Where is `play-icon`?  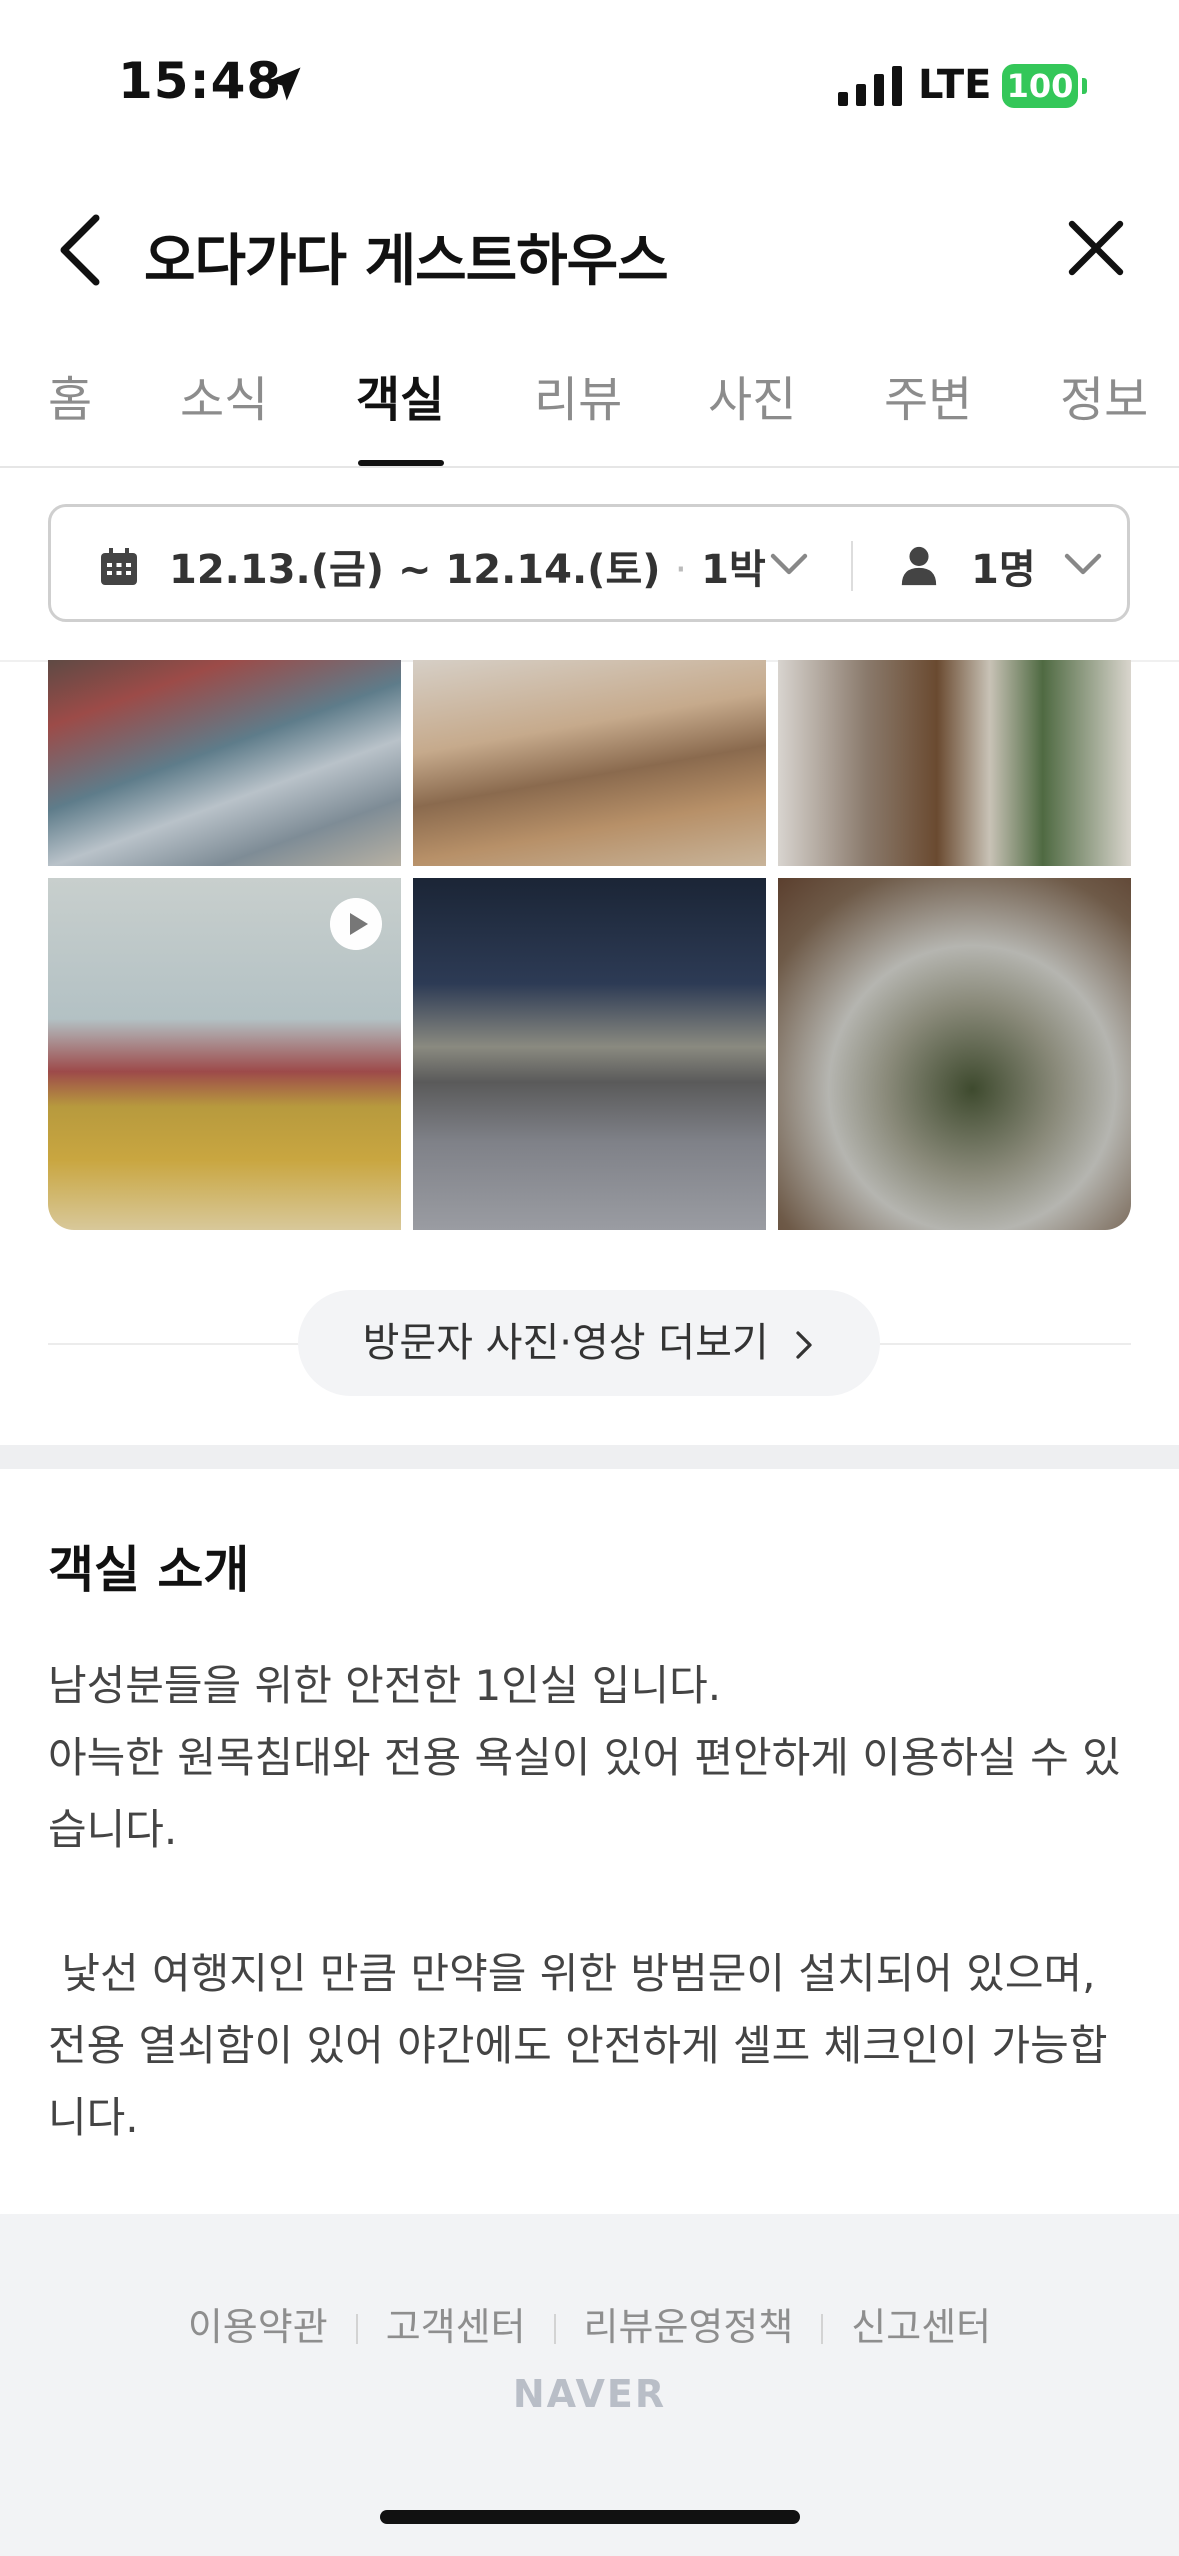
play-icon is located at coordinates (356, 924).